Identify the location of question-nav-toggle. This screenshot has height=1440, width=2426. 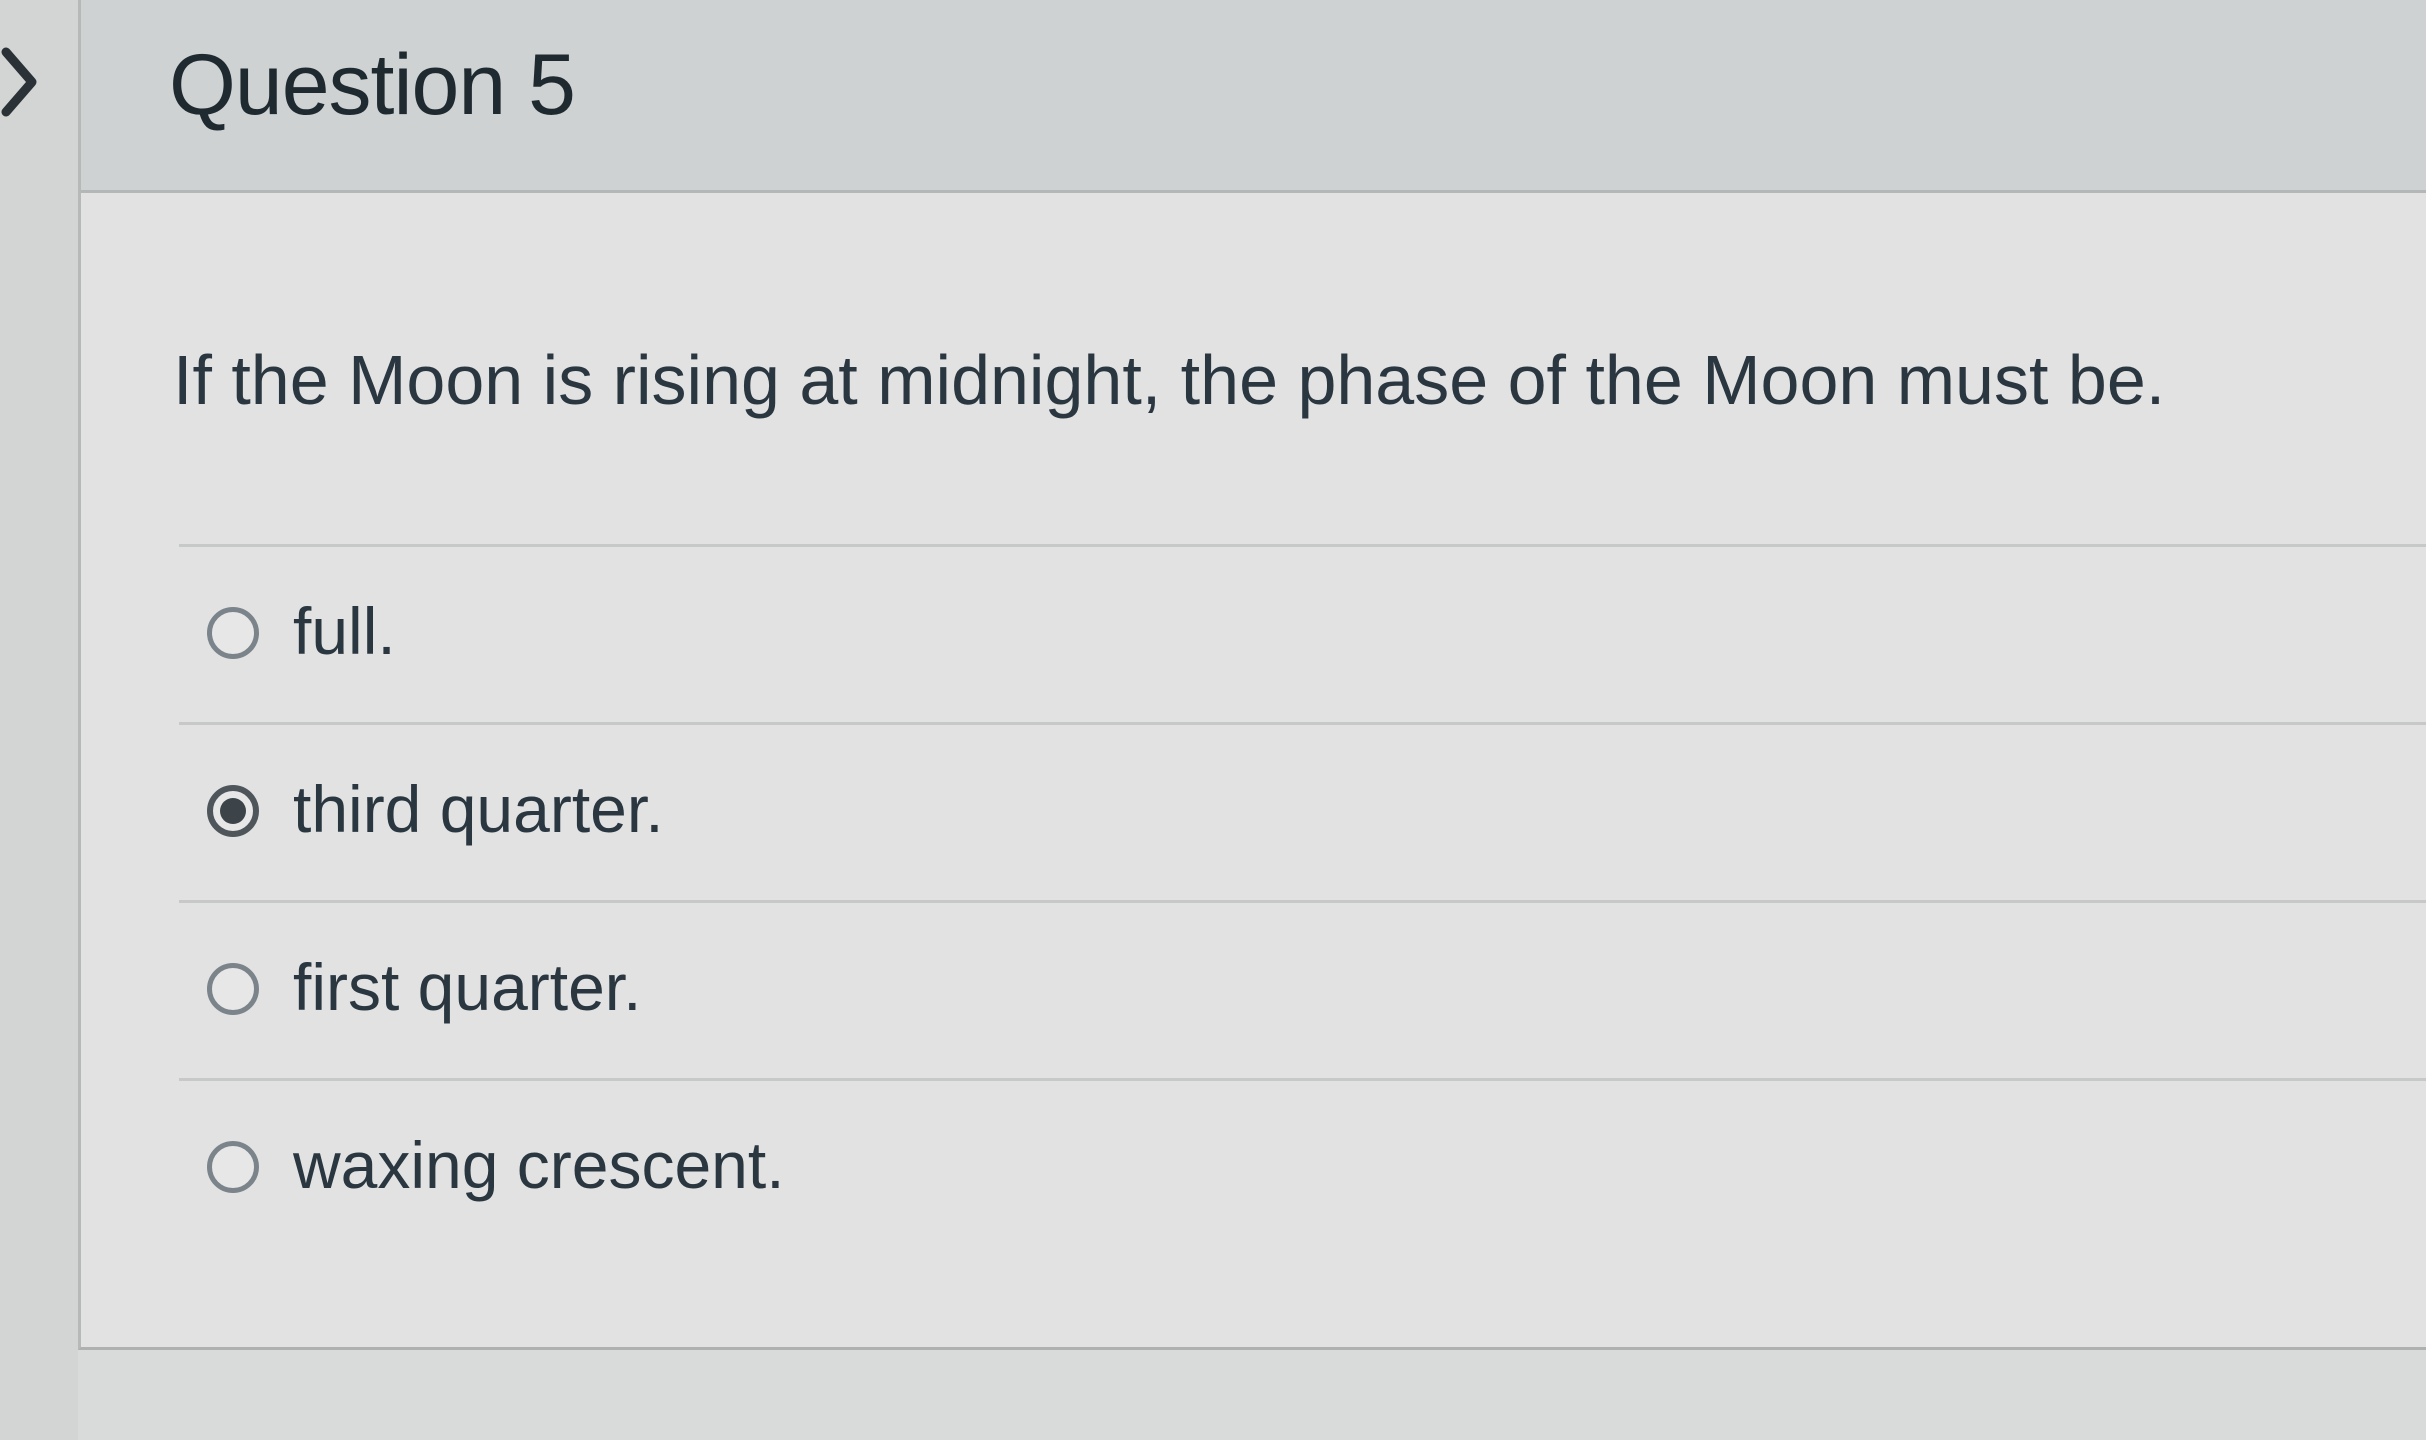
(22, 82).